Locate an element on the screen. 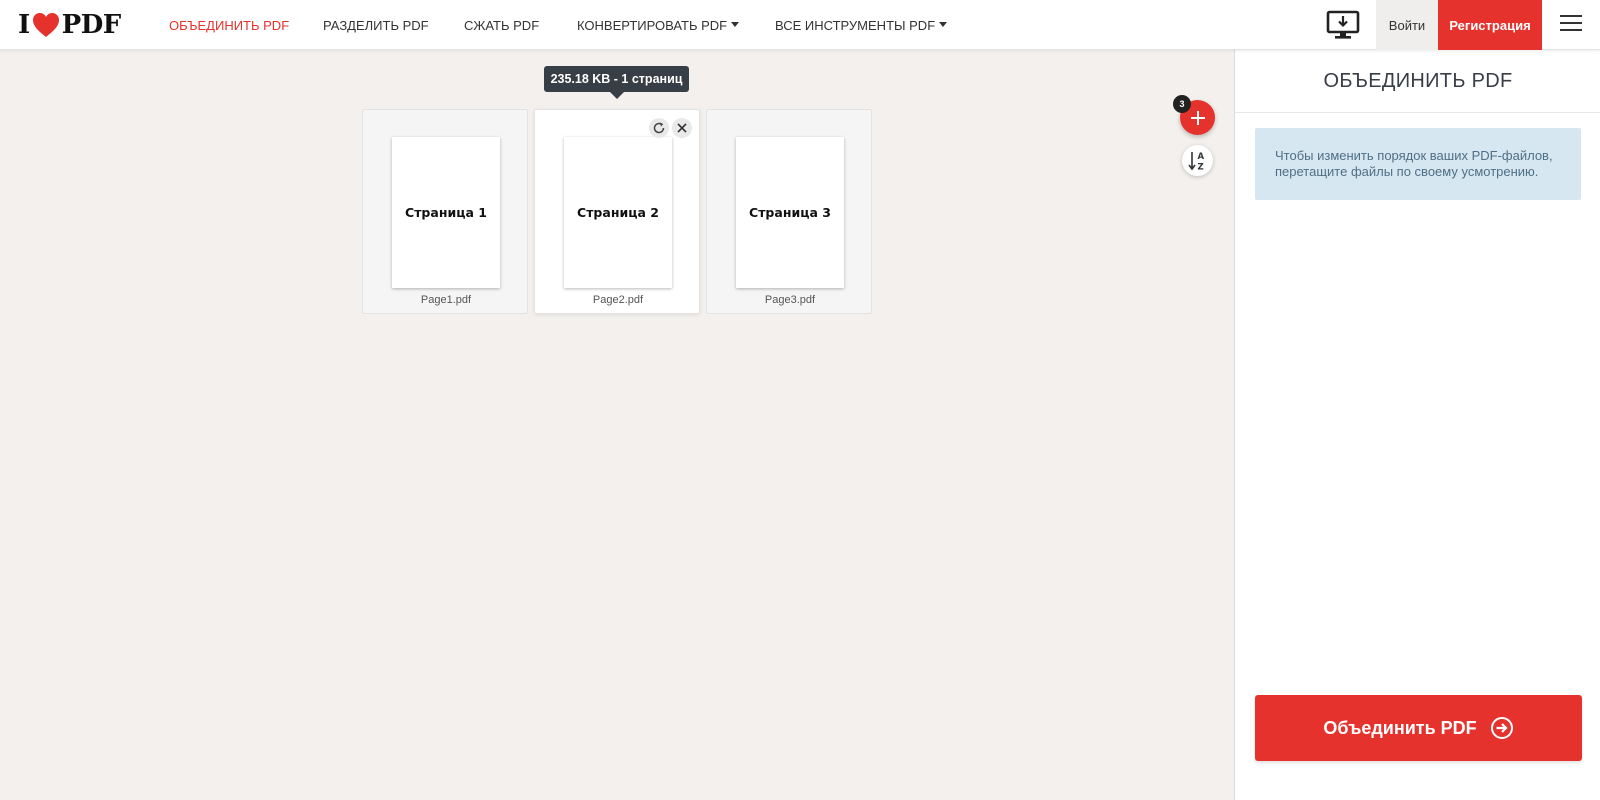 This screenshot has height=800, width=1600. nav-compress-pdf: СЖАТЬ PDF is located at coordinates (501, 25).